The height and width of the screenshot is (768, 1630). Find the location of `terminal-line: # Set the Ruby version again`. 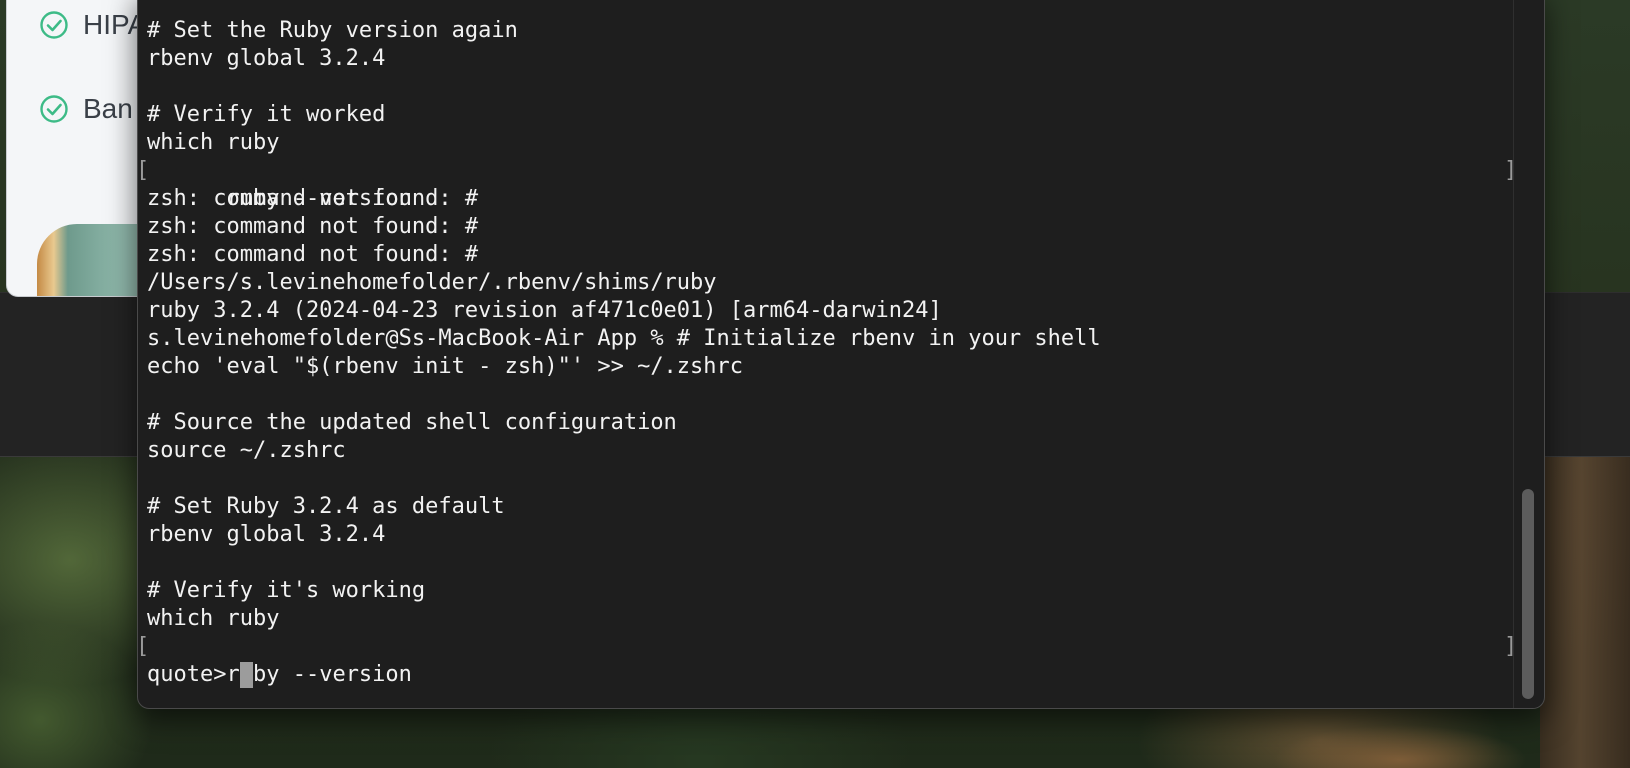

terminal-line: # Set the Ruby version again is located at coordinates (827, 31).